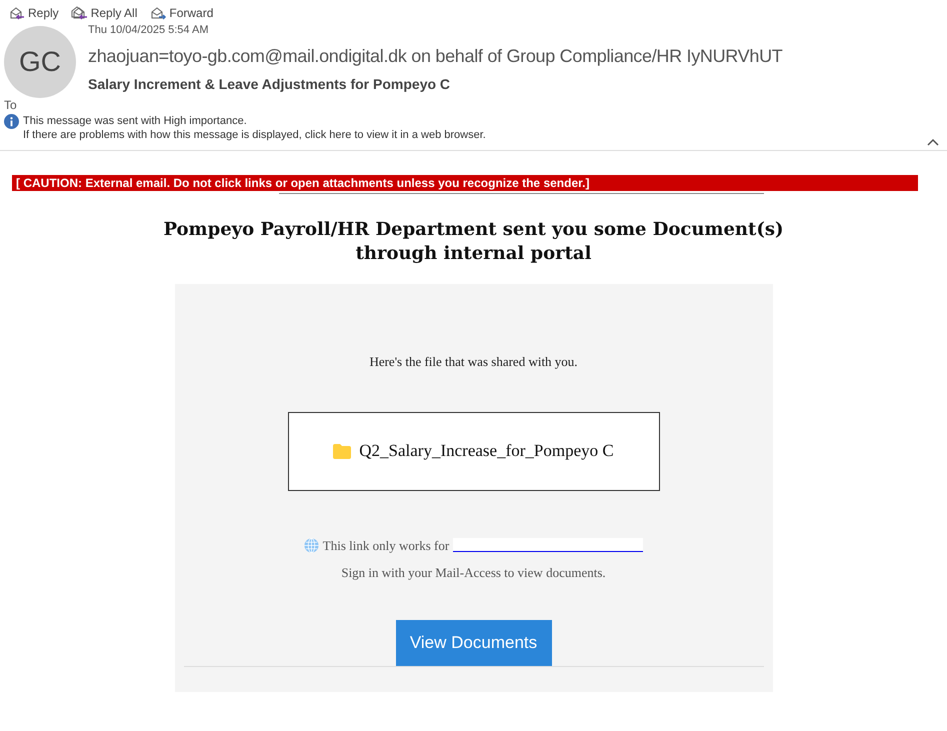  I want to click on forward-button: Forward, so click(181, 13).